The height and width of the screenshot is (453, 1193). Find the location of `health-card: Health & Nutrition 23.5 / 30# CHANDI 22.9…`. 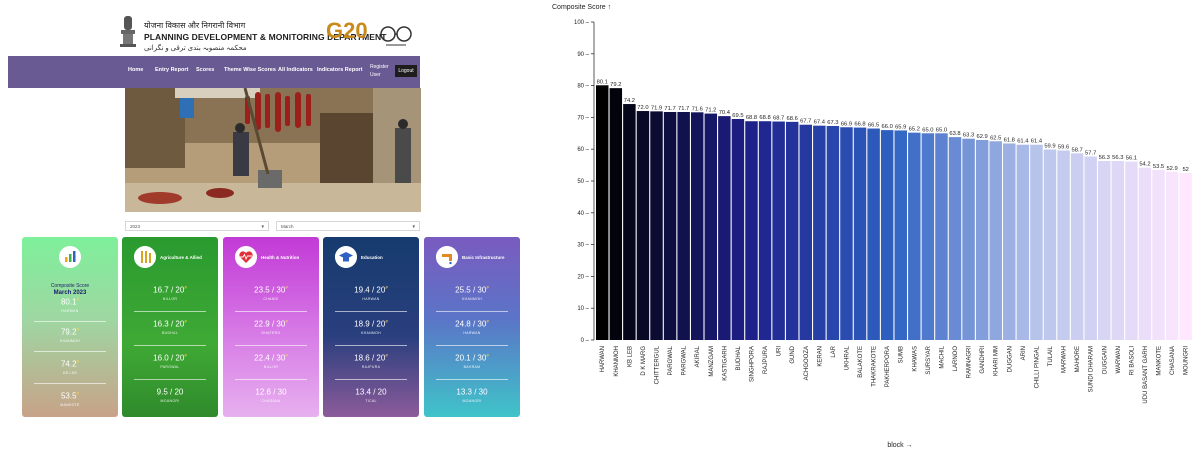

health-card: Health & Nutrition 23.5 / 30# CHANDI 22.9… is located at coordinates (271, 327).